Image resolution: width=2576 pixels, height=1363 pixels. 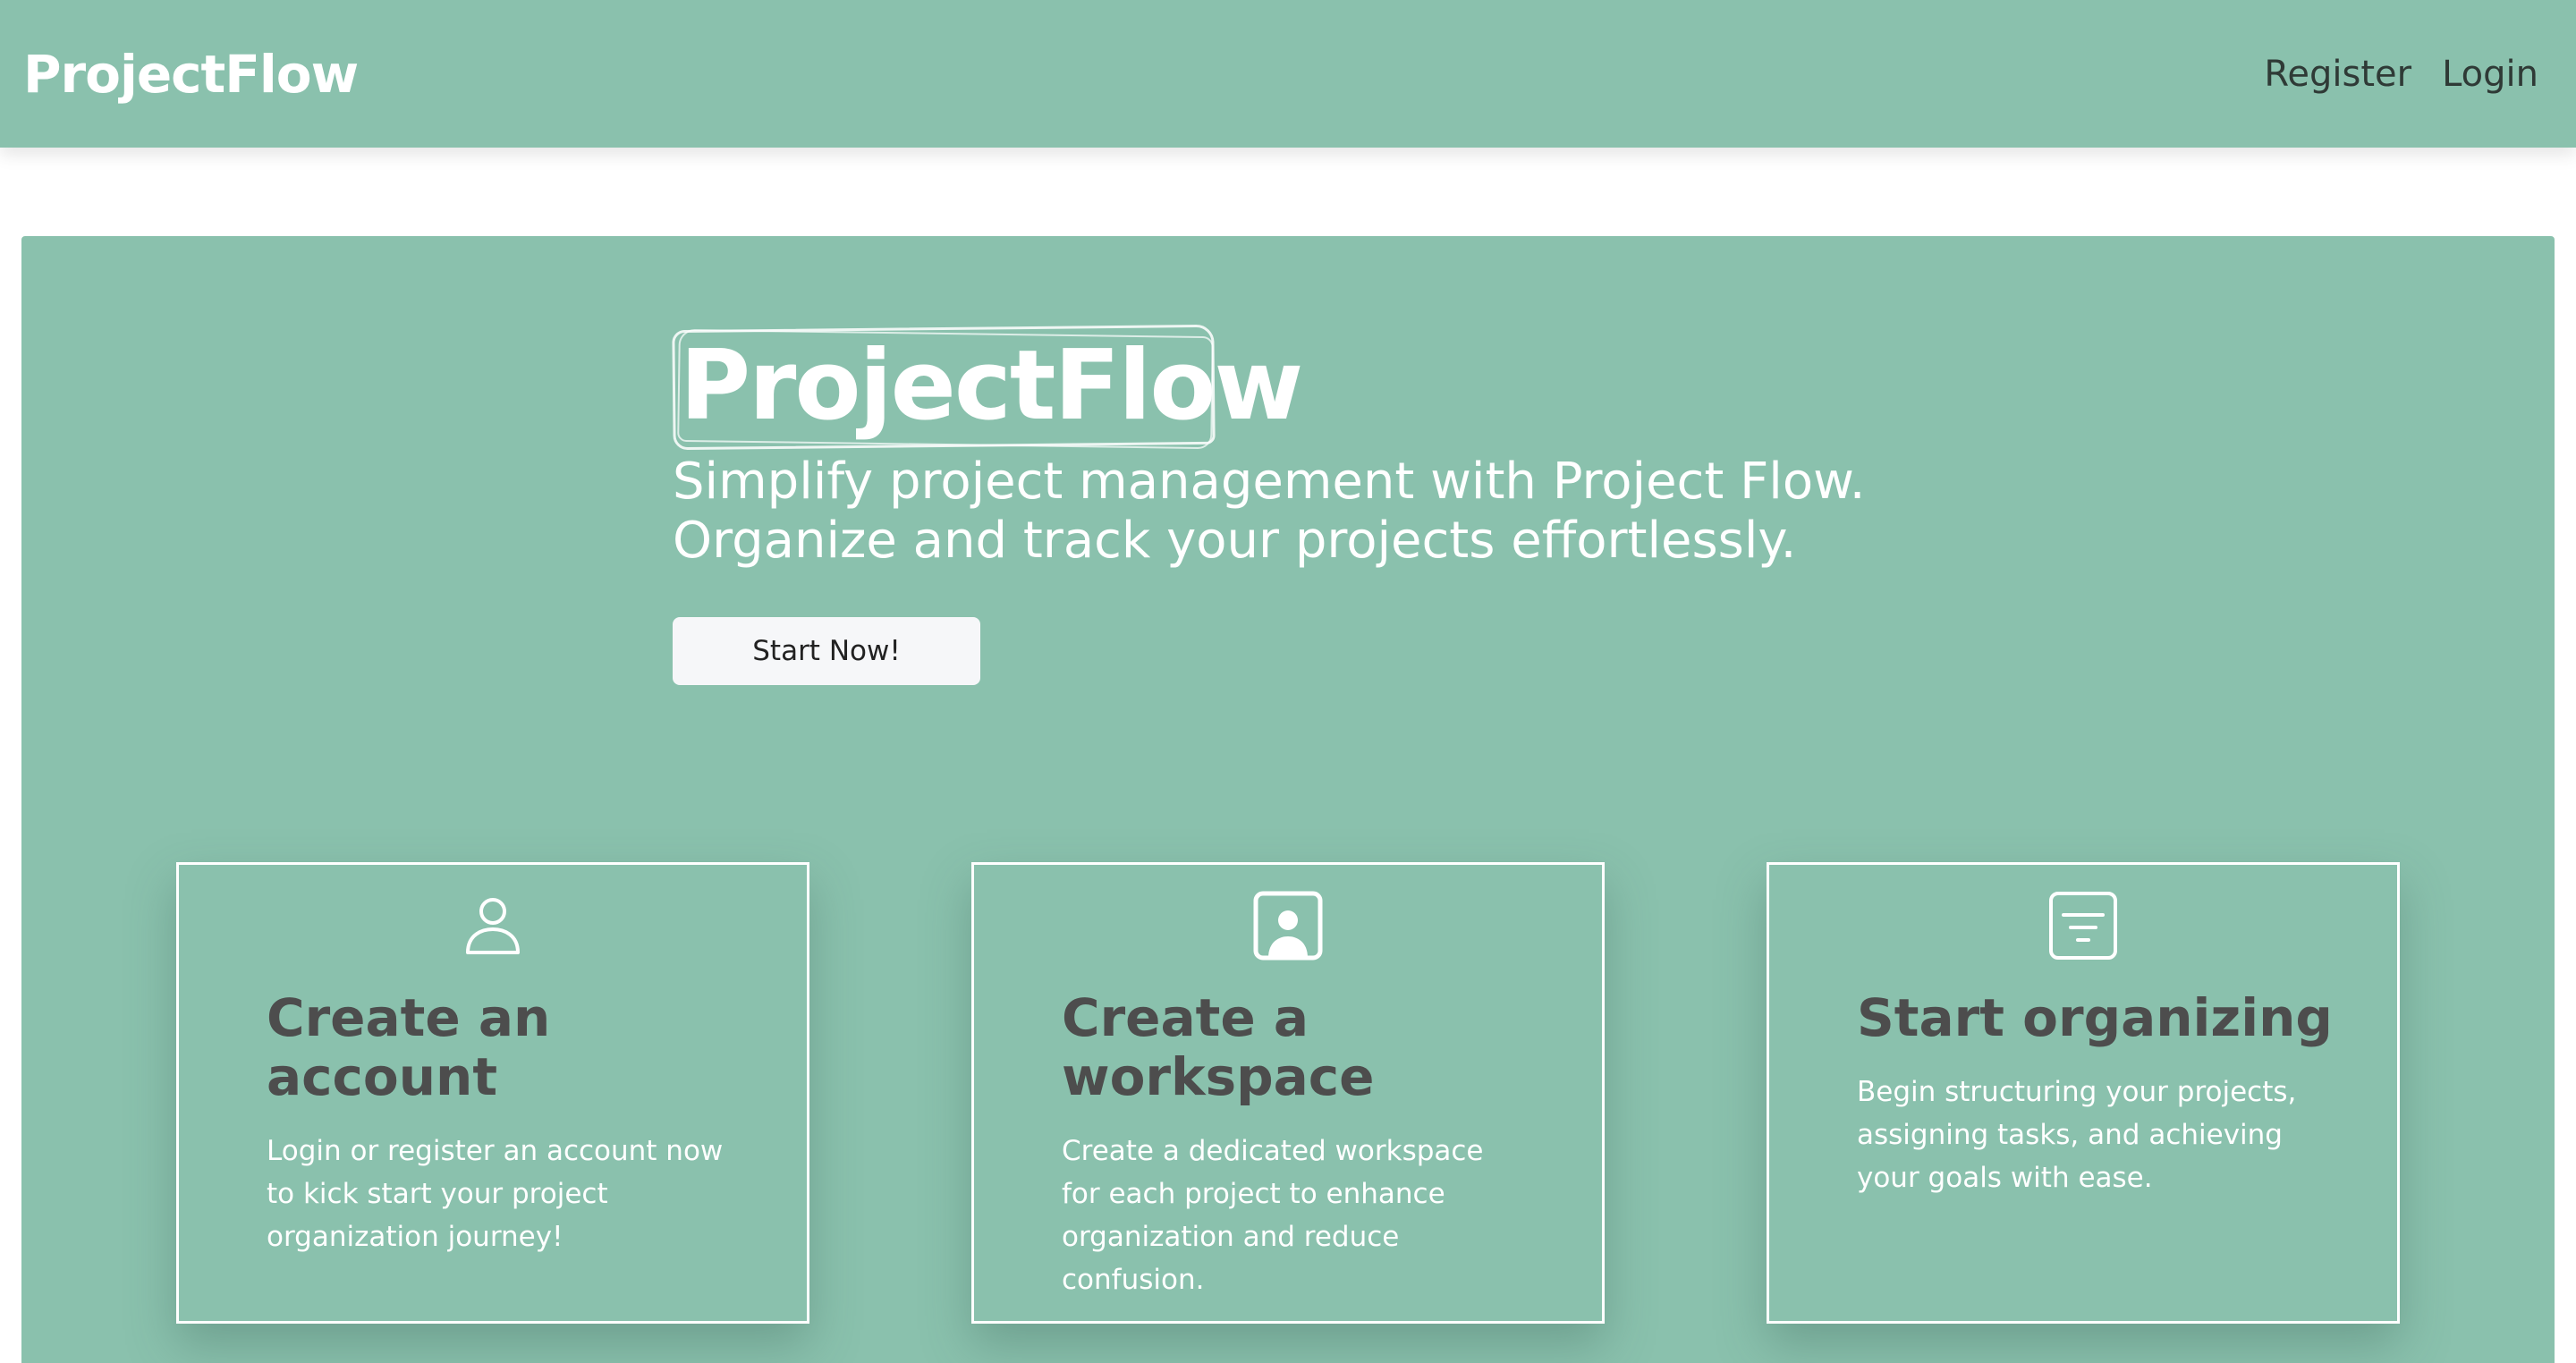 What do you see at coordinates (991, 386) in the screenshot?
I see `hero-title: ProjectFlow` at bounding box center [991, 386].